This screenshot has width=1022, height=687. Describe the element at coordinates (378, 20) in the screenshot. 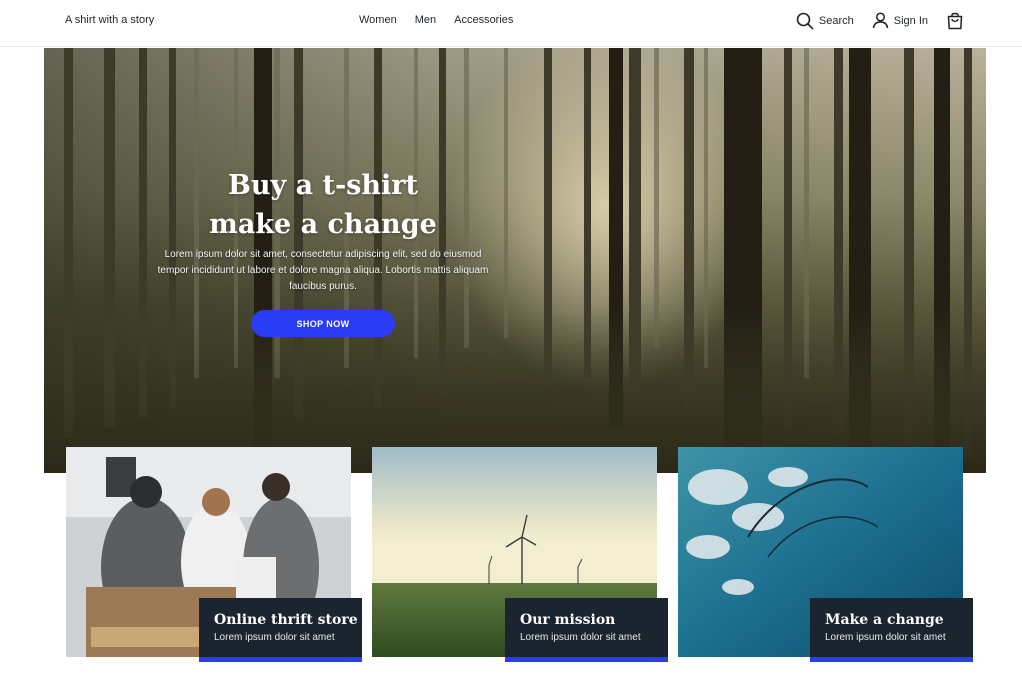

I see `nav-women: Women` at that location.